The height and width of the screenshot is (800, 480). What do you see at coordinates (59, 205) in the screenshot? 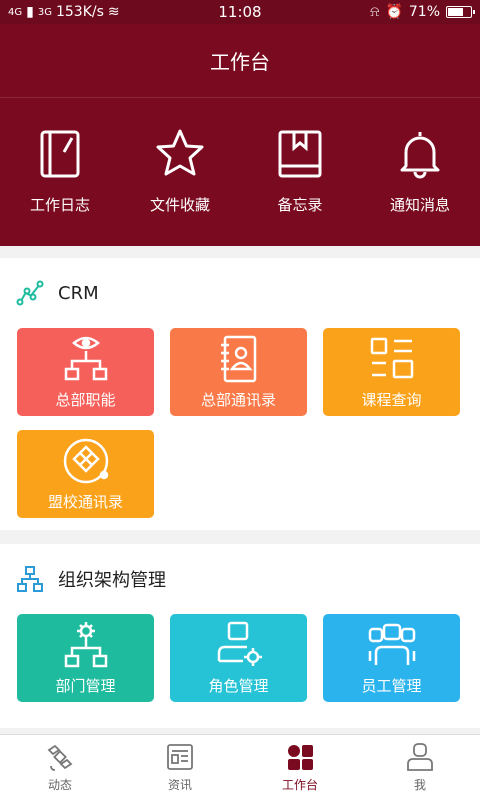
I see `quick-work-log-label: 工作日志` at bounding box center [59, 205].